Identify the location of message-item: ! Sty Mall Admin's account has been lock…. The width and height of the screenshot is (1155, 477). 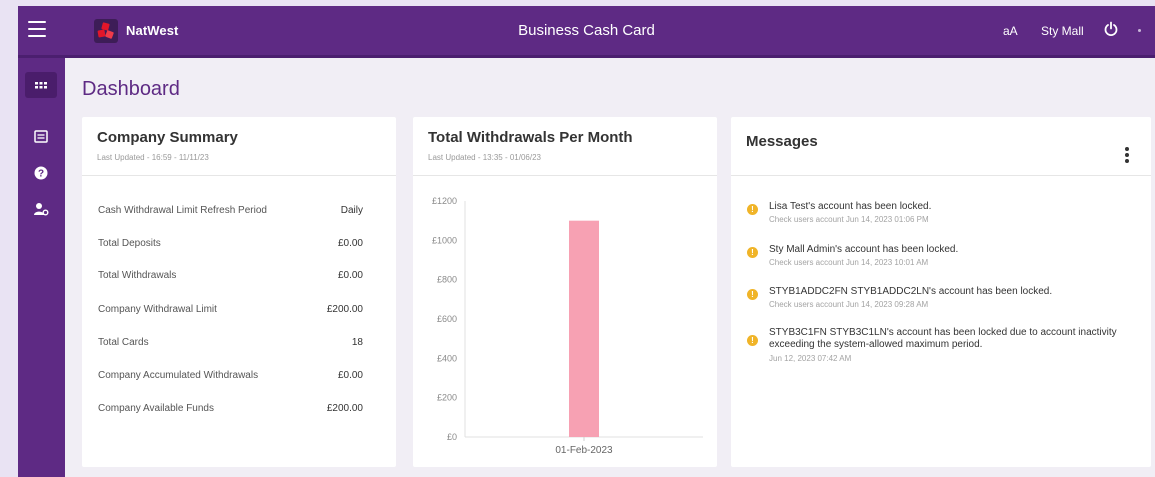
(937, 259).